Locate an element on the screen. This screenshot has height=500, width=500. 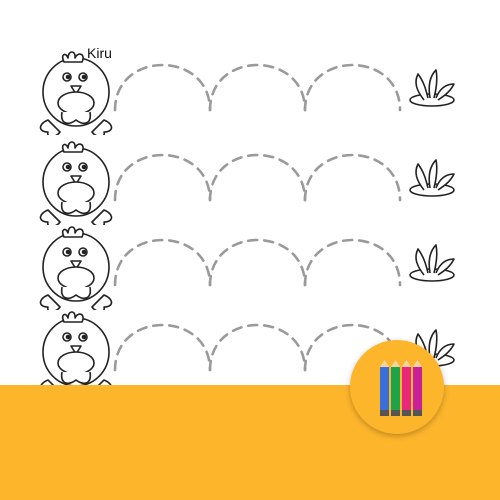
pencil-green-icon is located at coordinates (395, 388).